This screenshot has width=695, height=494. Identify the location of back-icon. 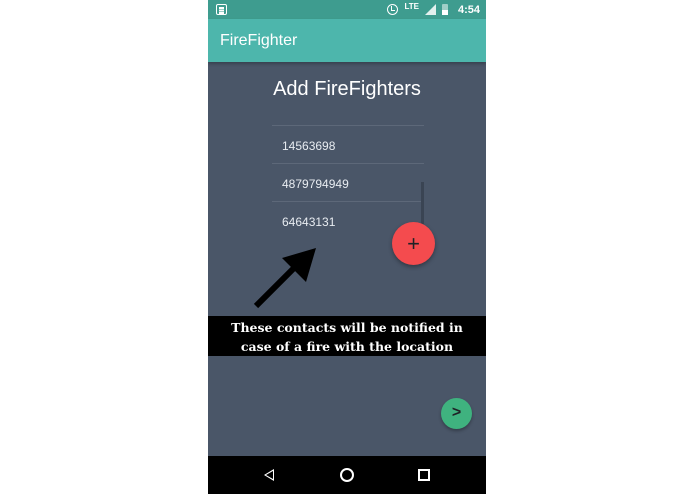
(269, 475).